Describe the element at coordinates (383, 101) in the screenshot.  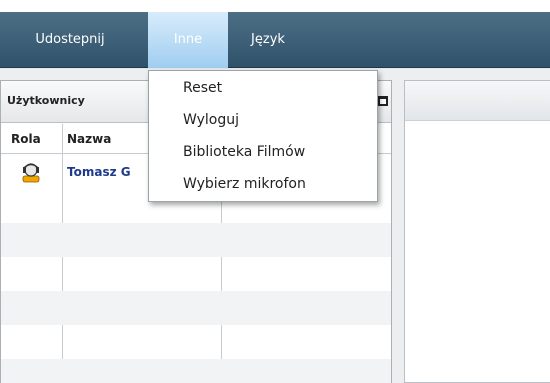
I see `maximize-icon` at that location.